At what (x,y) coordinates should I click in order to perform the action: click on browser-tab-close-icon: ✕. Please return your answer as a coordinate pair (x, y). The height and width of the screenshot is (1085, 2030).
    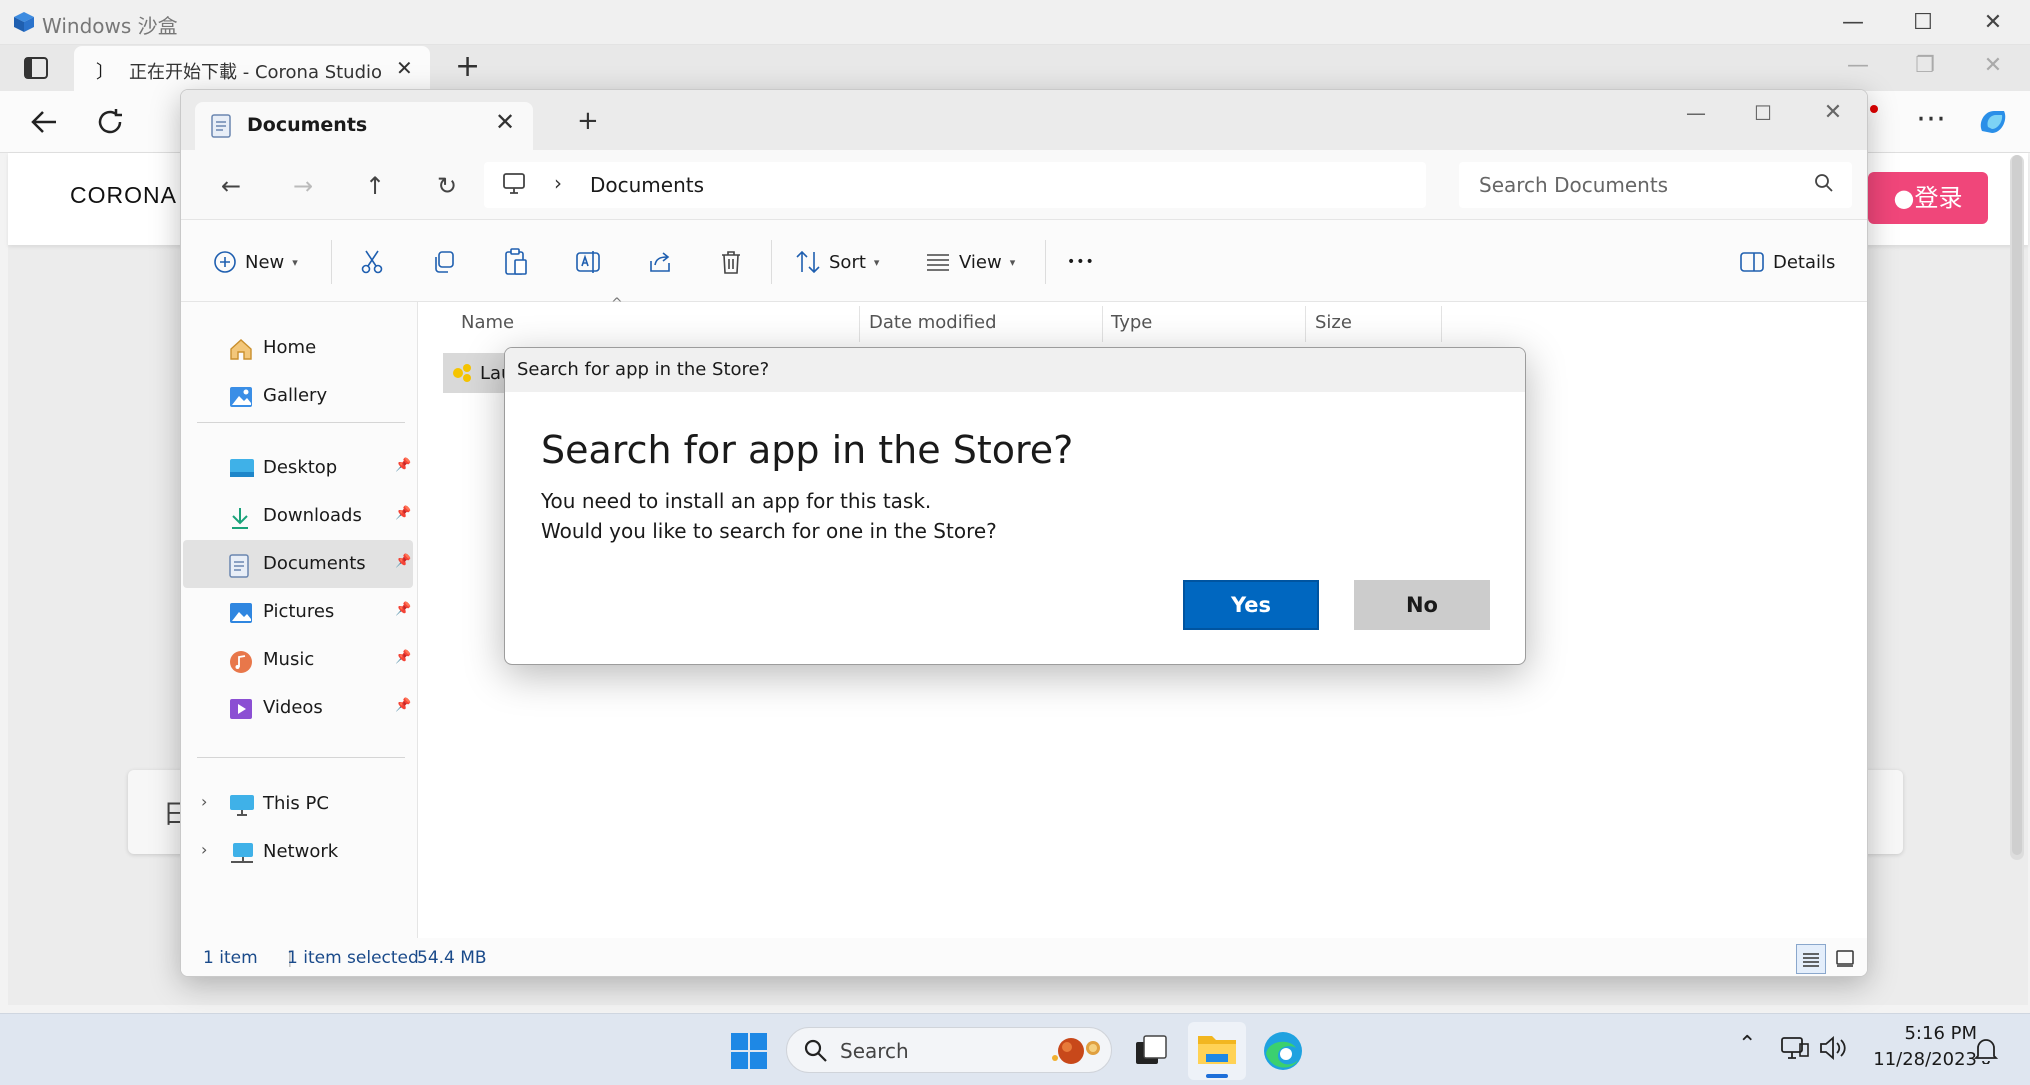
    Looking at the image, I should click on (404, 68).